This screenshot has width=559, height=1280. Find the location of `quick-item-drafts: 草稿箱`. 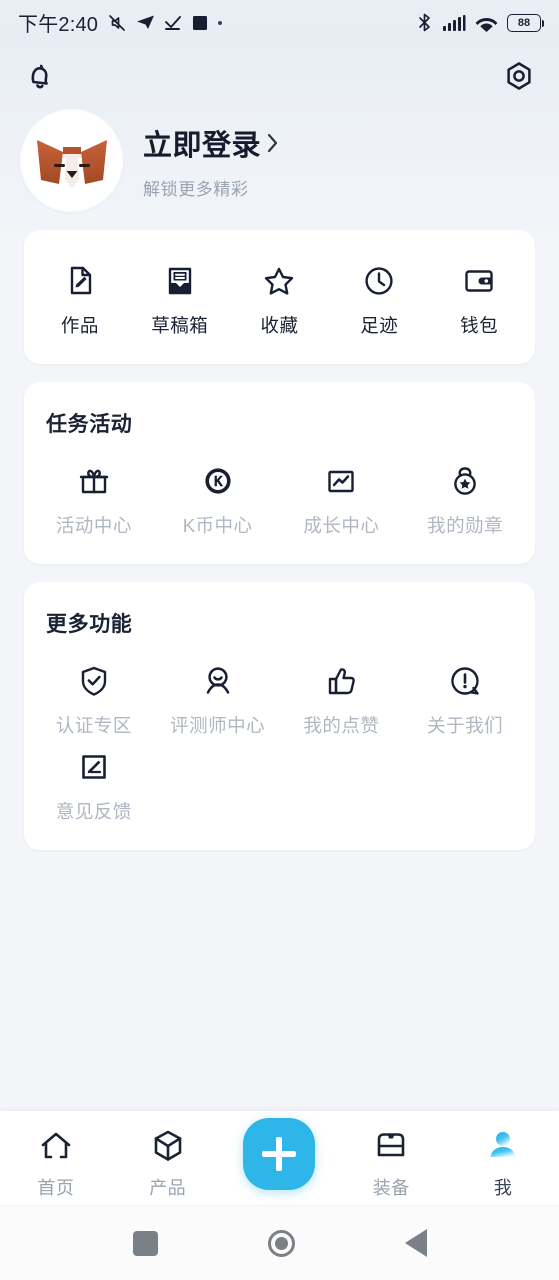

quick-item-drafts: 草稿箱 is located at coordinates (180, 299).